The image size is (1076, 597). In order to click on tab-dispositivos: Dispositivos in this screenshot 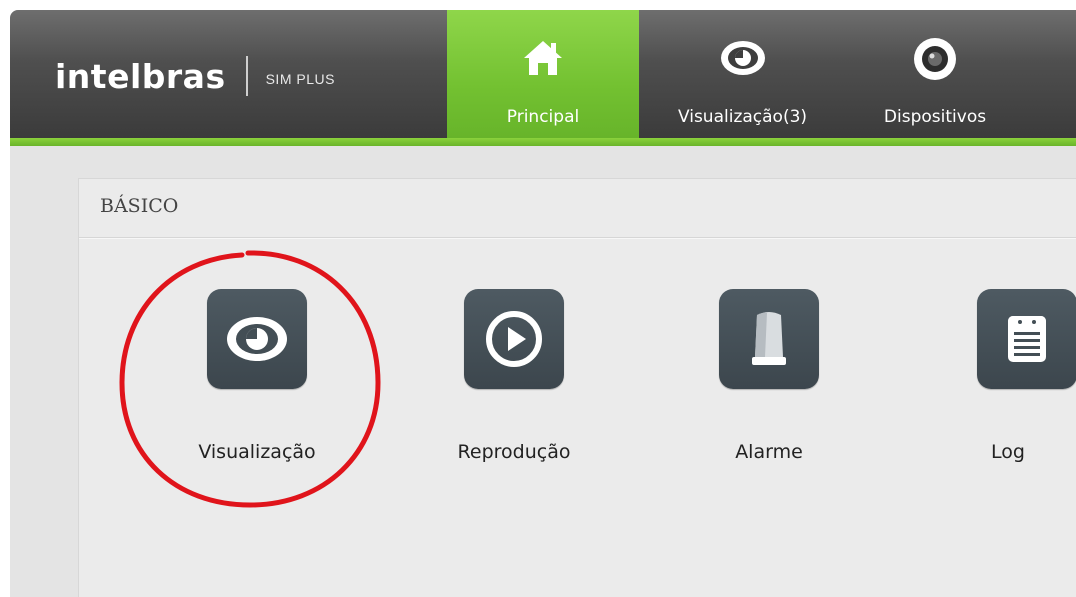, I will do `click(935, 74)`.